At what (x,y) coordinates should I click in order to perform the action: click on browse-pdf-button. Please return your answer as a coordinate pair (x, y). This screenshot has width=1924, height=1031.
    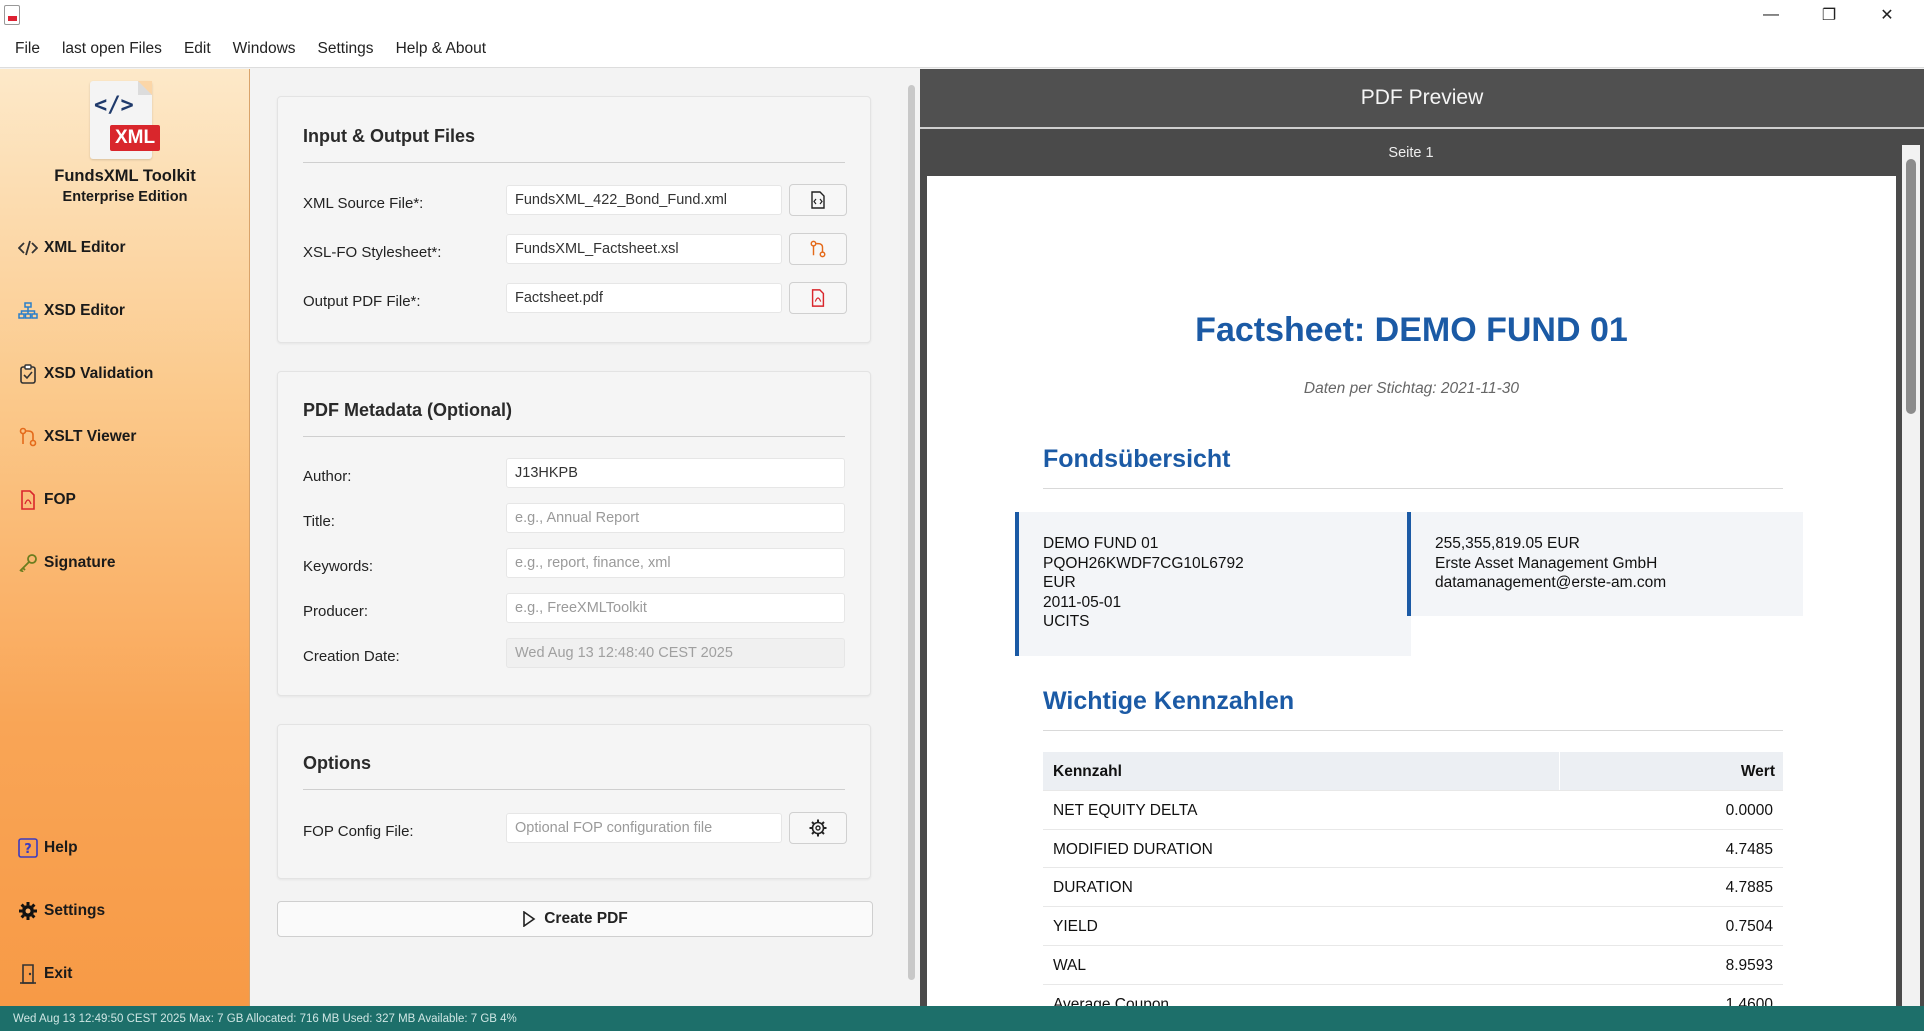
    Looking at the image, I should click on (818, 298).